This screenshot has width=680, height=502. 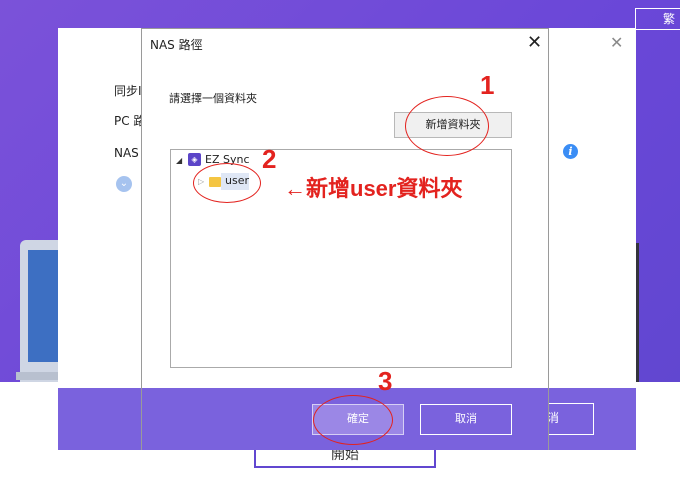 I want to click on step-1-circle, so click(x=447, y=126).